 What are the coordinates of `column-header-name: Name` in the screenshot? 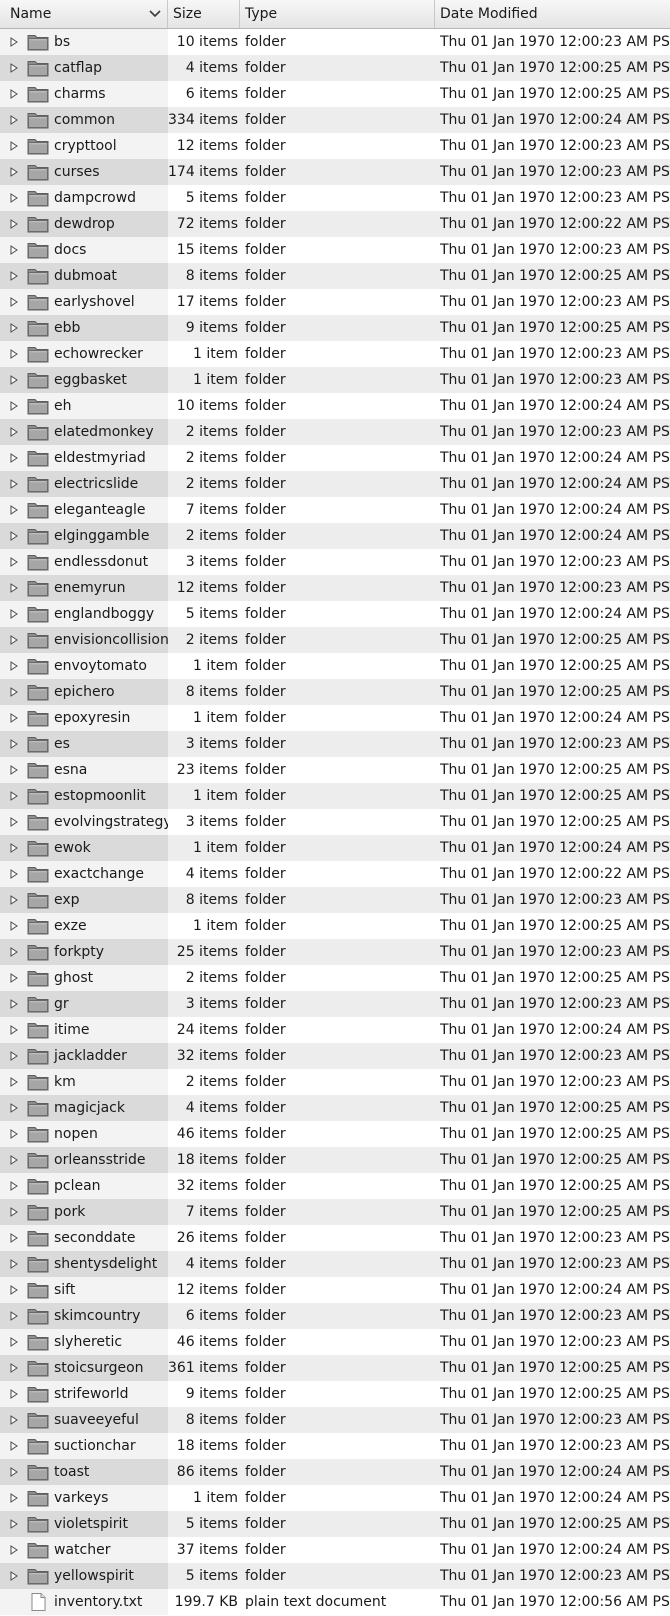 It's located at (84, 14).